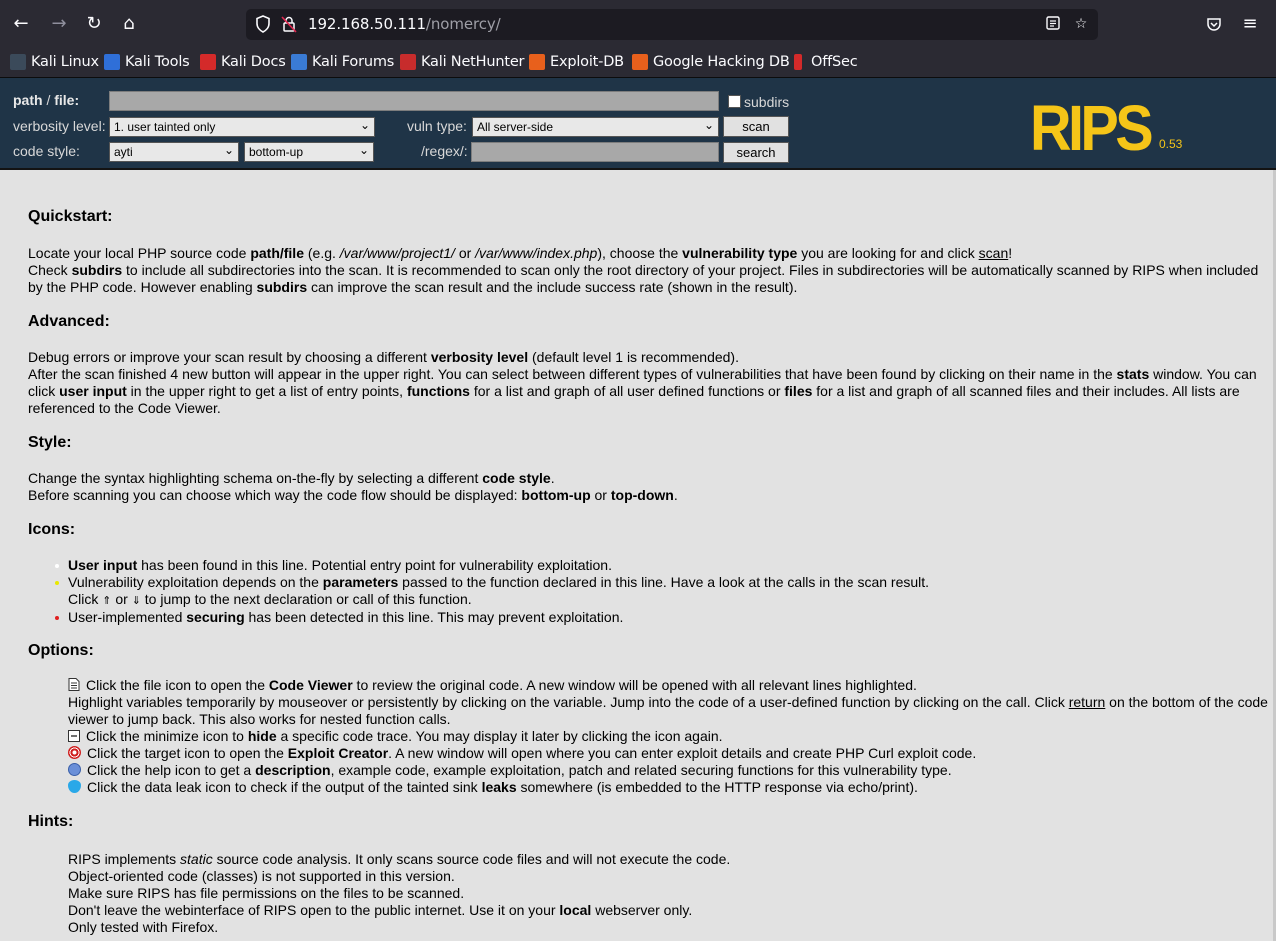 The width and height of the screenshot is (1276, 941). I want to click on path-file-input, so click(414, 101).